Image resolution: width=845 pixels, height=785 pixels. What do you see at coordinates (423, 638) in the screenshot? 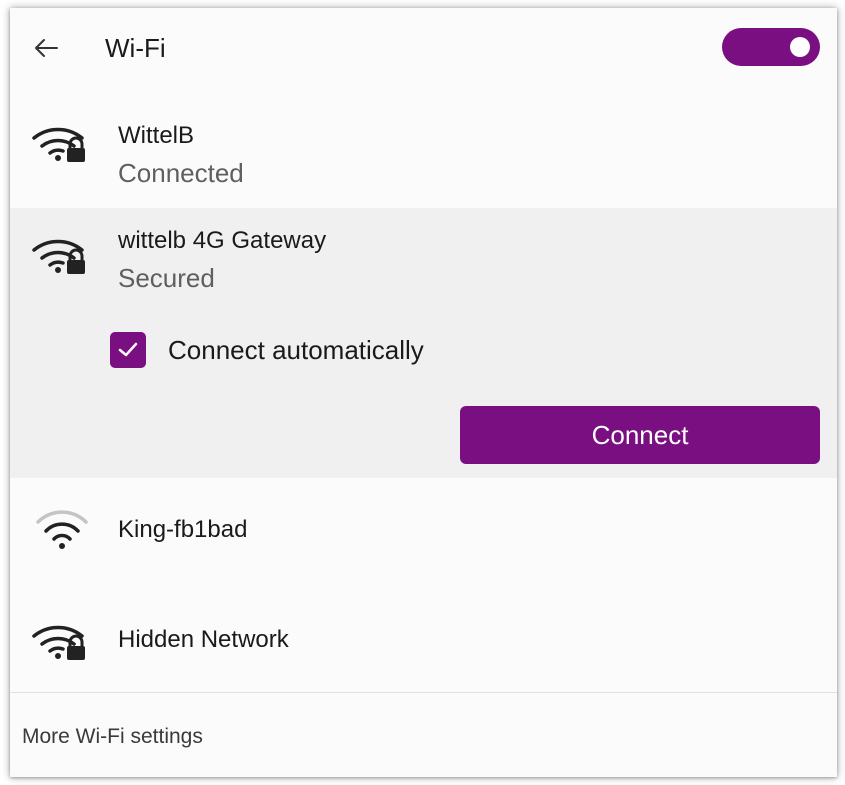
I see `network-item-hidden-network: Hidden Network` at bounding box center [423, 638].